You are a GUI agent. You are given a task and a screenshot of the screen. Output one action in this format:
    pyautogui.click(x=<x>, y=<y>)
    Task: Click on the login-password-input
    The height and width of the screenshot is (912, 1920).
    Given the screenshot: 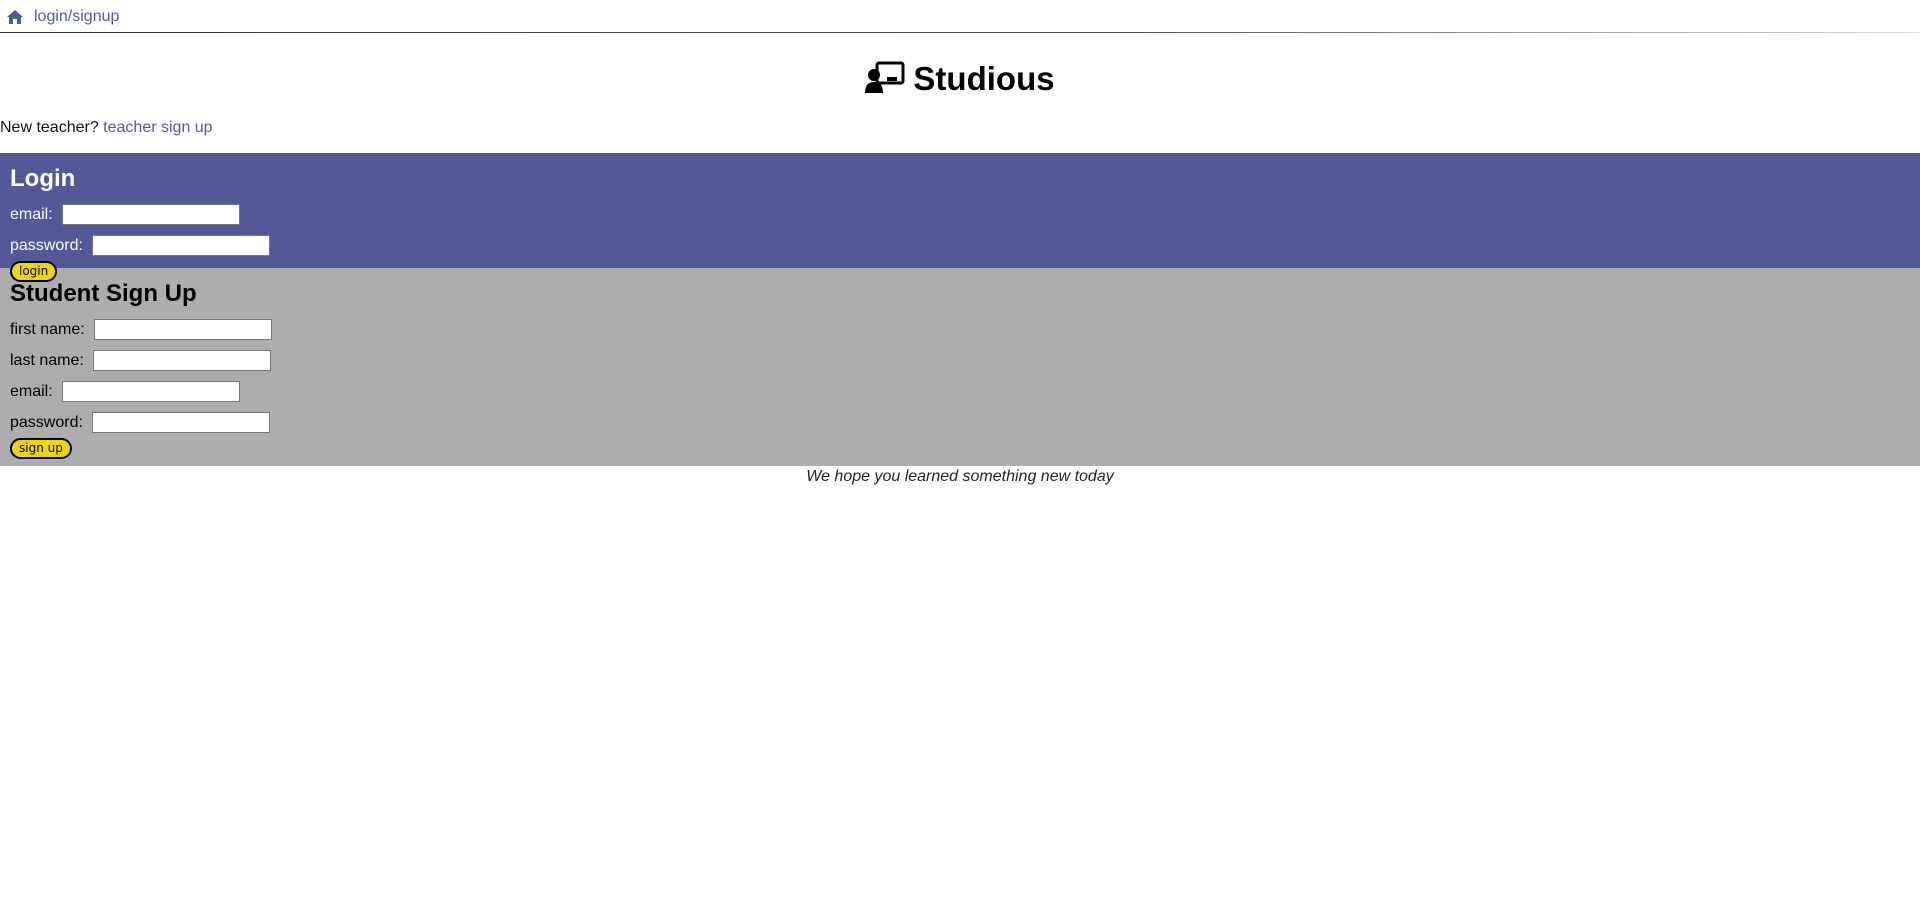 What is the action you would take?
    pyautogui.click(x=180, y=245)
    